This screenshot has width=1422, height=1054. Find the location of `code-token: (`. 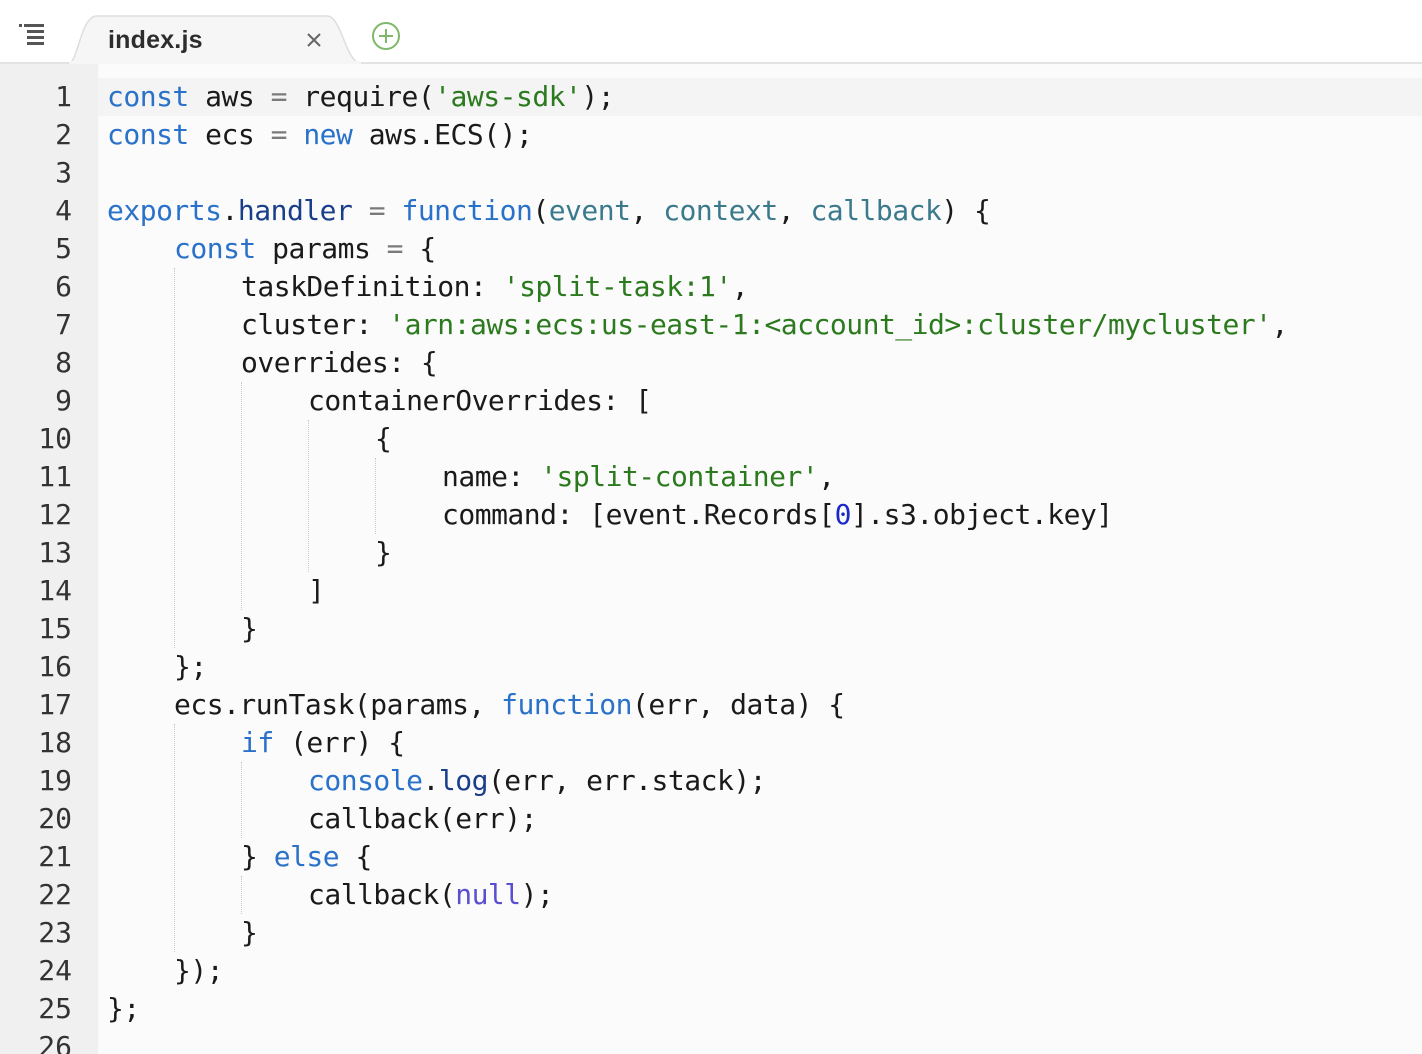

code-token: ( is located at coordinates (540, 210).